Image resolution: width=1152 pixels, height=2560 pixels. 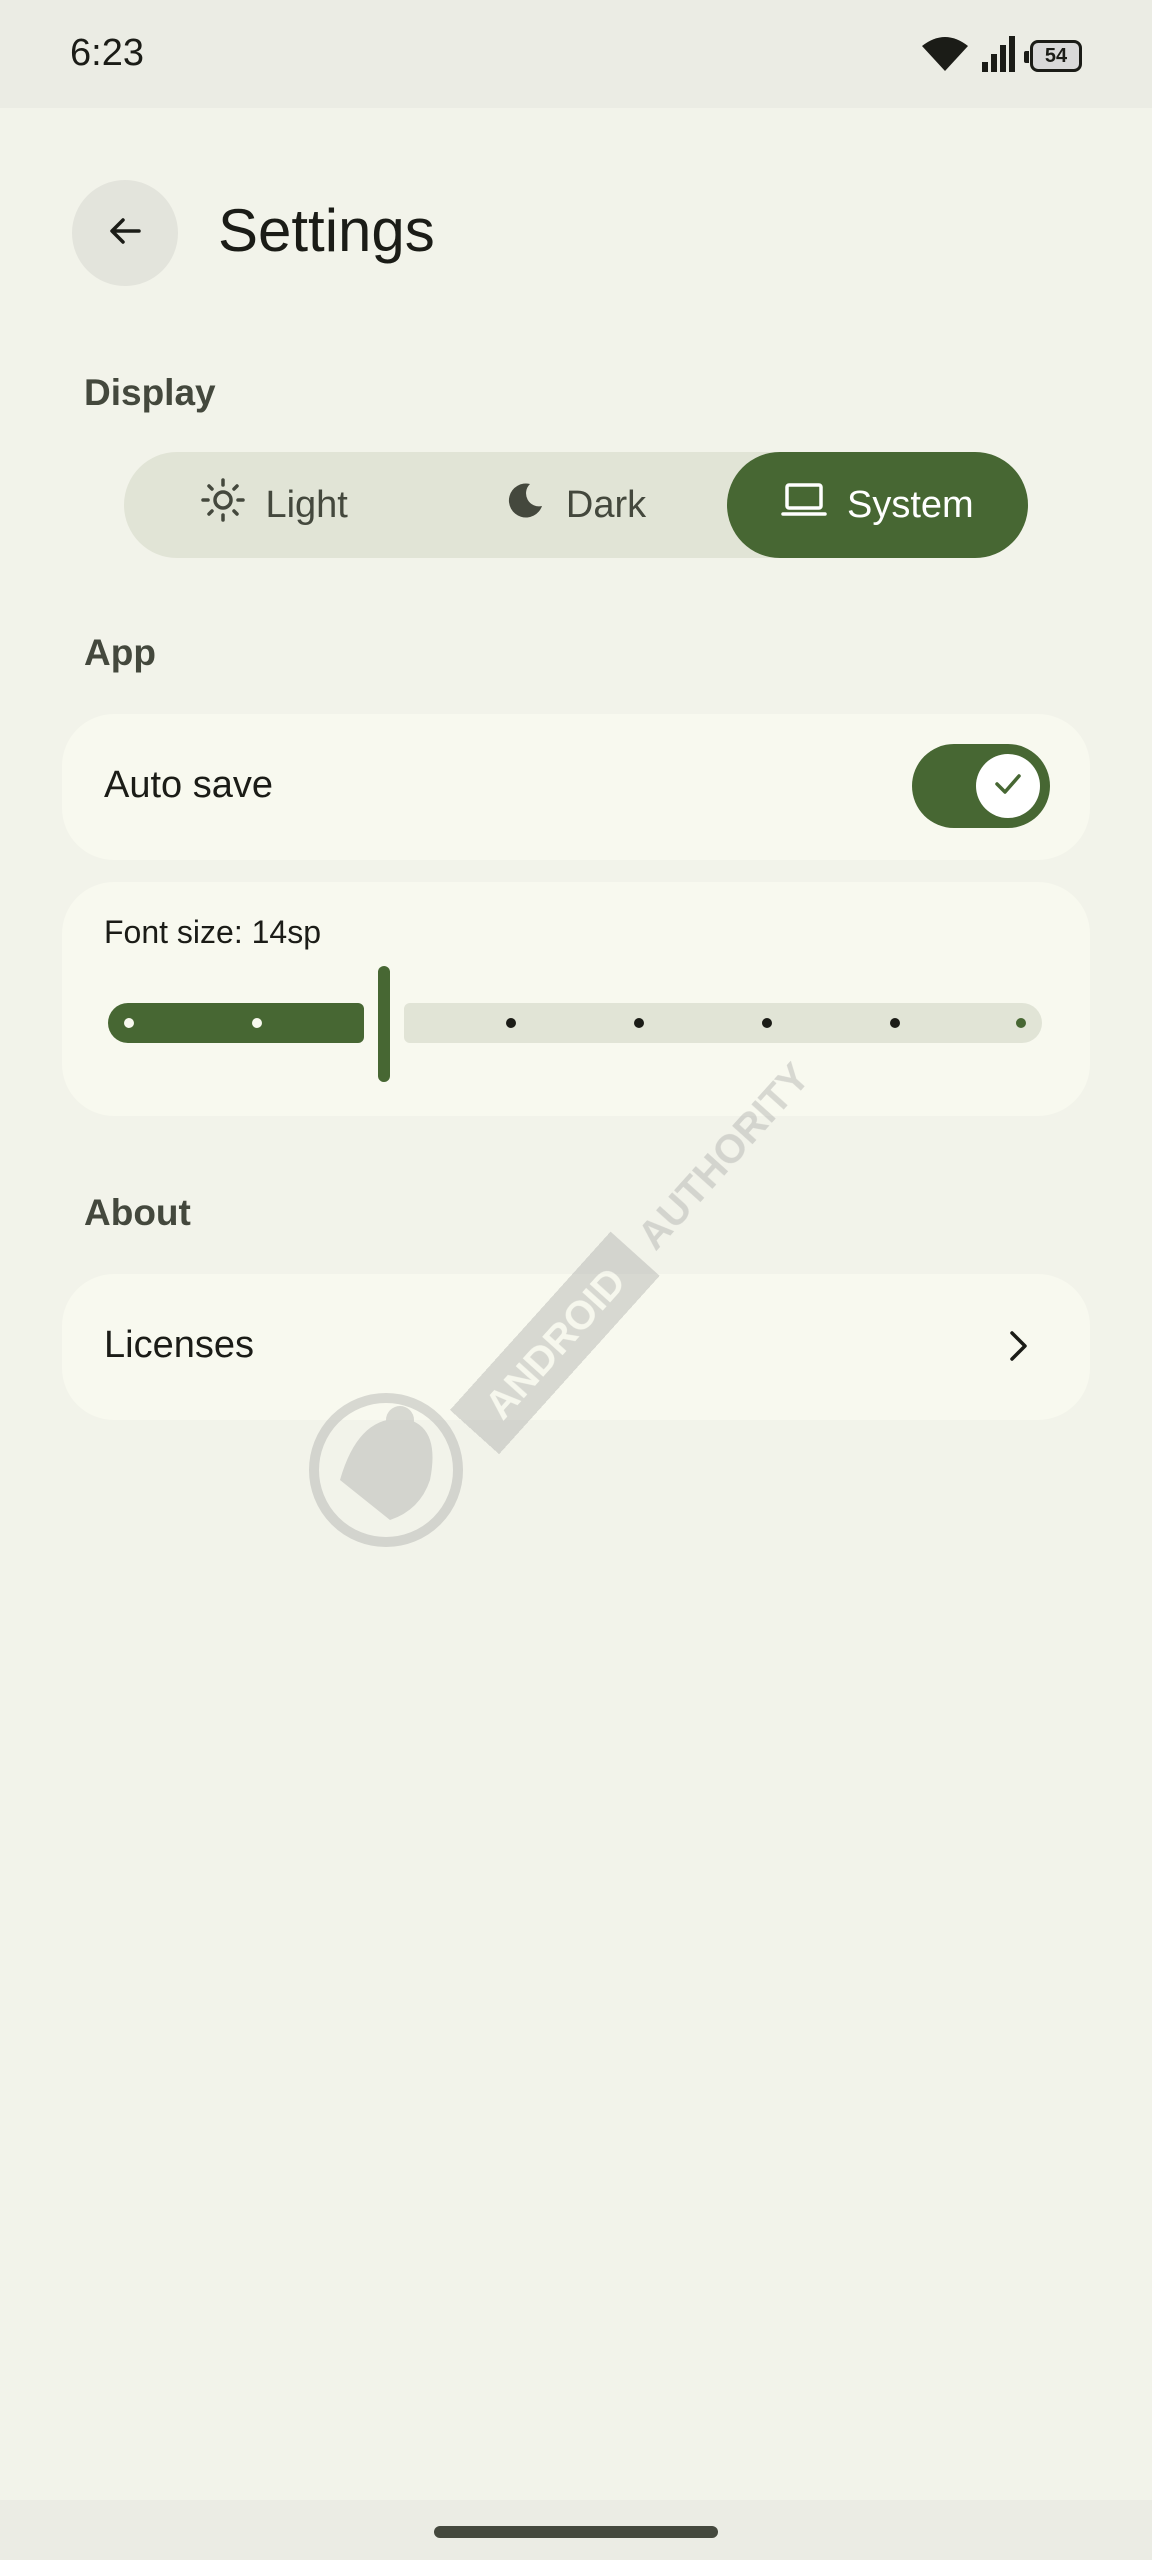 I want to click on licenses-item: Licenses, so click(x=576, y=1347).